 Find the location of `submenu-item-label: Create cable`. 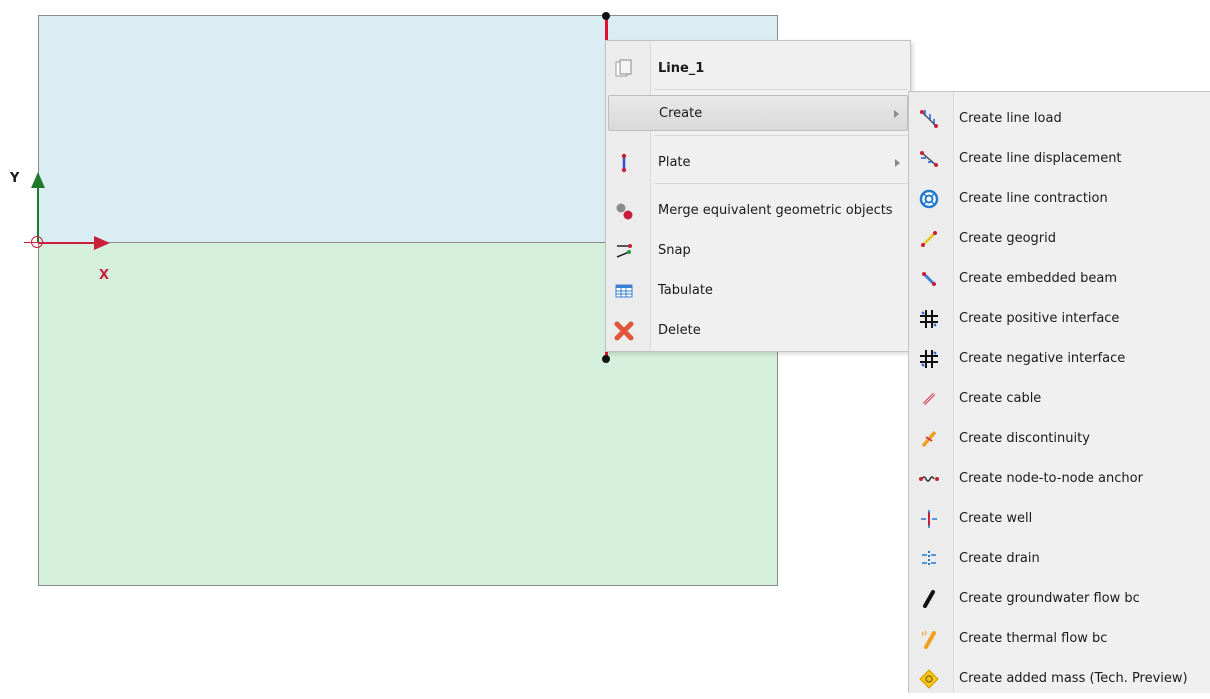

submenu-item-label: Create cable is located at coordinates (1000, 398).